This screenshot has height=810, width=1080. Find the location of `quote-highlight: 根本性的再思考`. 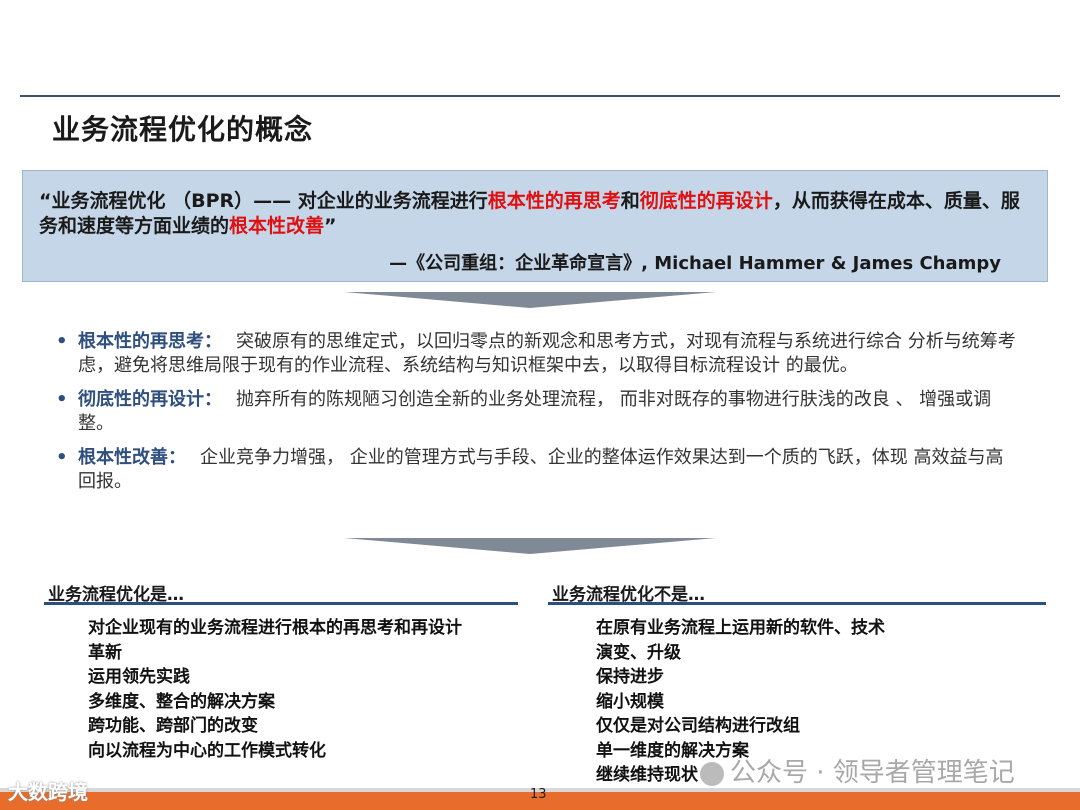

quote-highlight: 根本性的再思考 is located at coordinates (554, 201).